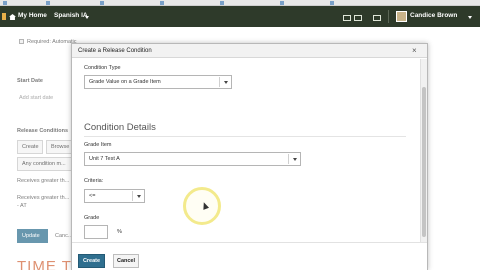  What do you see at coordinates (94, 181) in the screenshot?
I see `criteria-label: Criteria:` at bounding box center [94, 181].